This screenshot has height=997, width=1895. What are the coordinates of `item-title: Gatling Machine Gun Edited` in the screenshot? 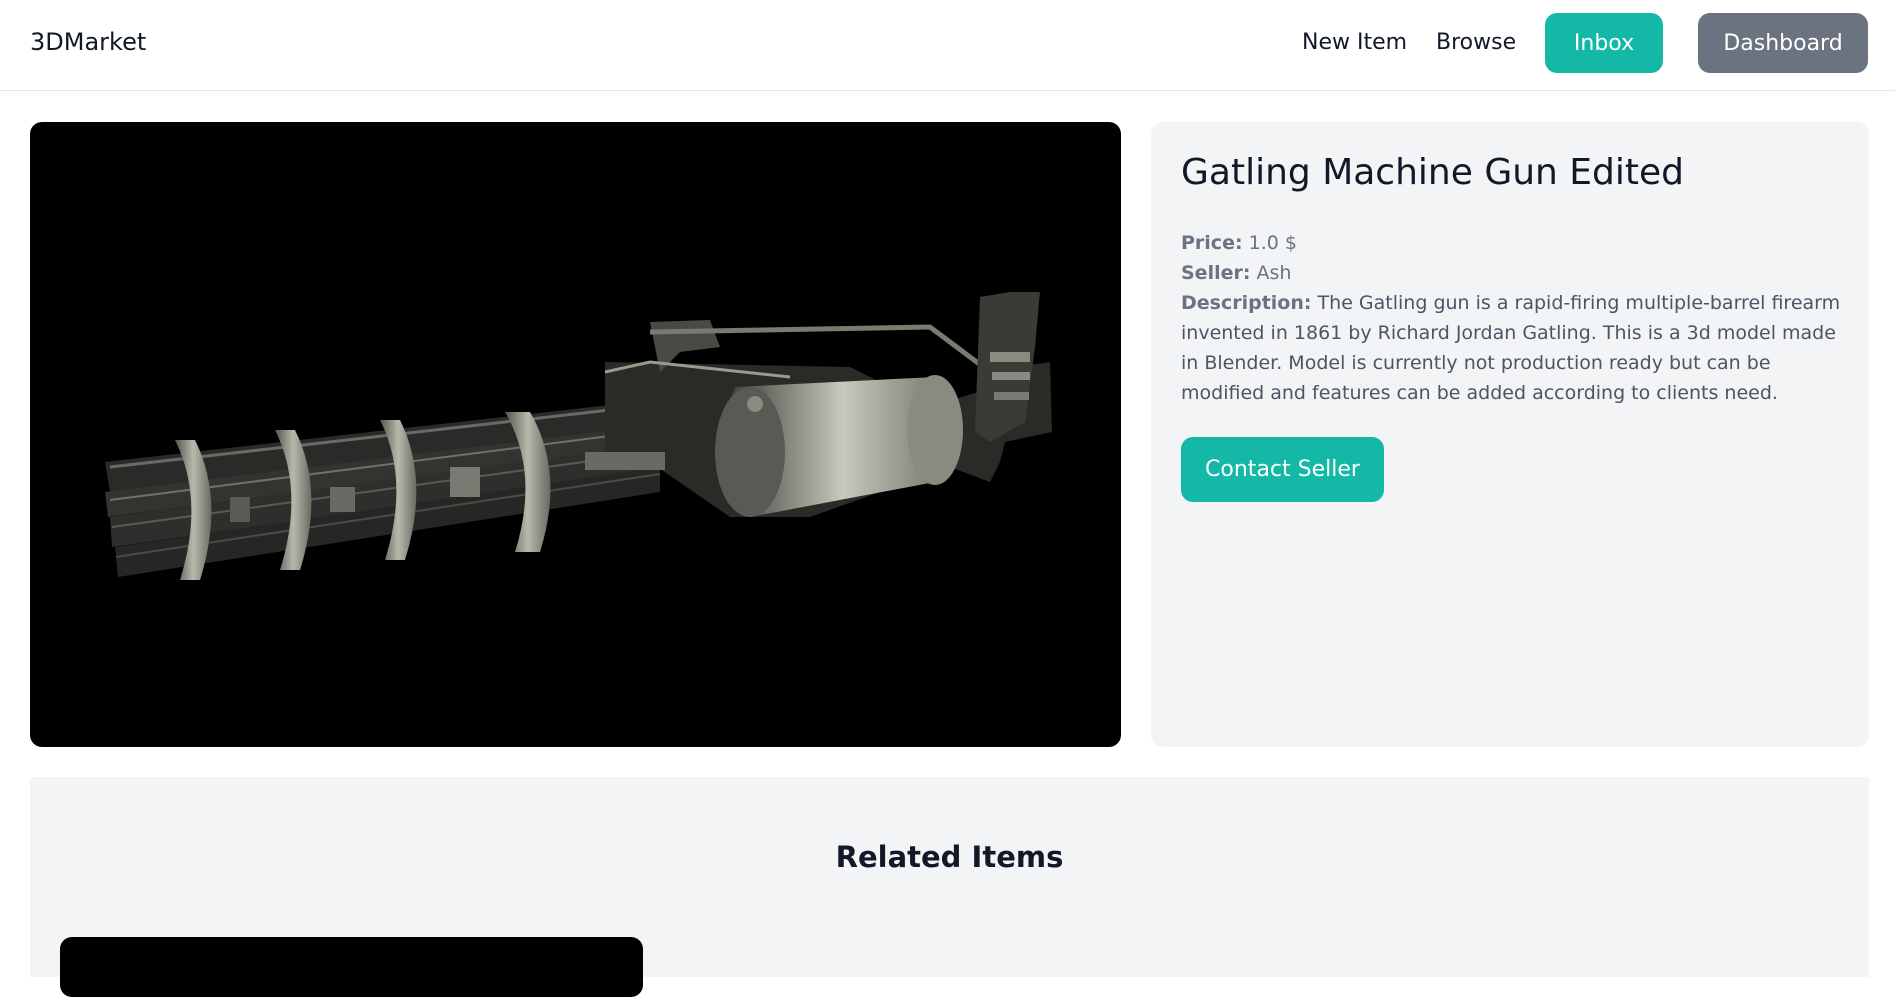 It's located at (1433, 172).